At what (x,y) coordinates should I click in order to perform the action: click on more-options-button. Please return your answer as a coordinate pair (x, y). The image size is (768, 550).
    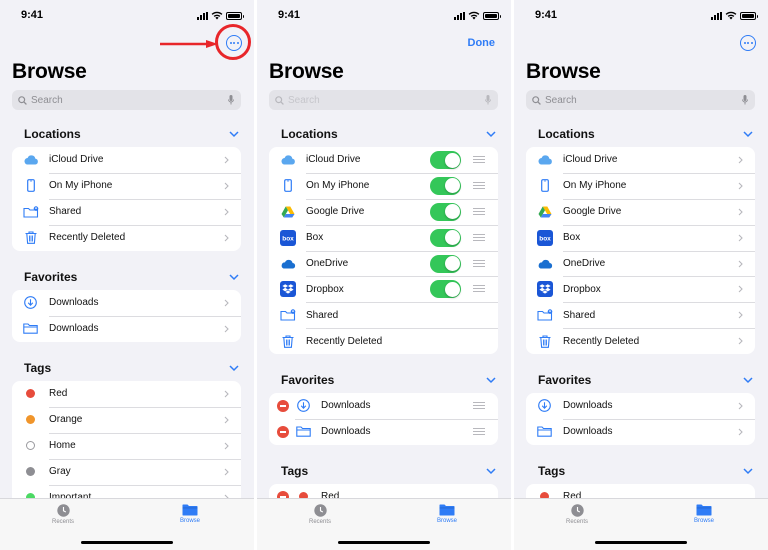
    Looking at the image, I should click on (748, 43).